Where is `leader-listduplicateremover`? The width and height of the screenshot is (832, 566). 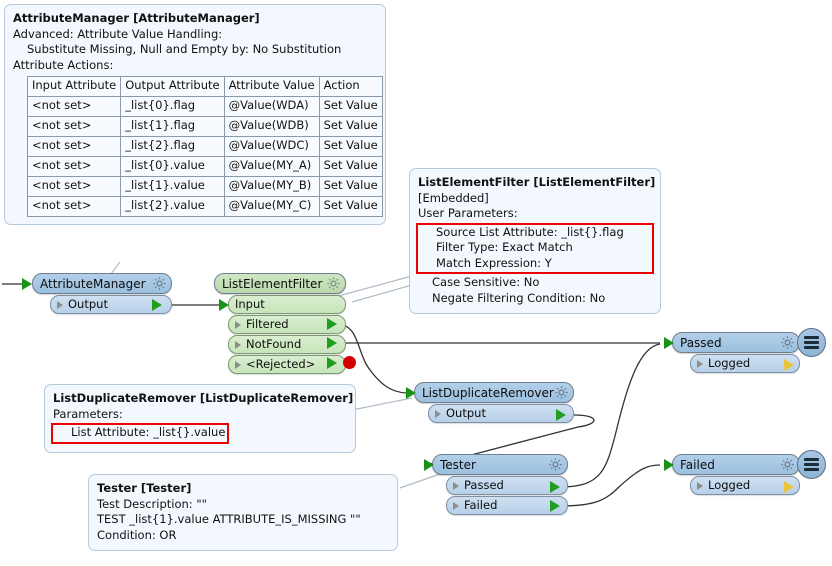 leader-listduplicateremover is located at coordinates (382, 404).